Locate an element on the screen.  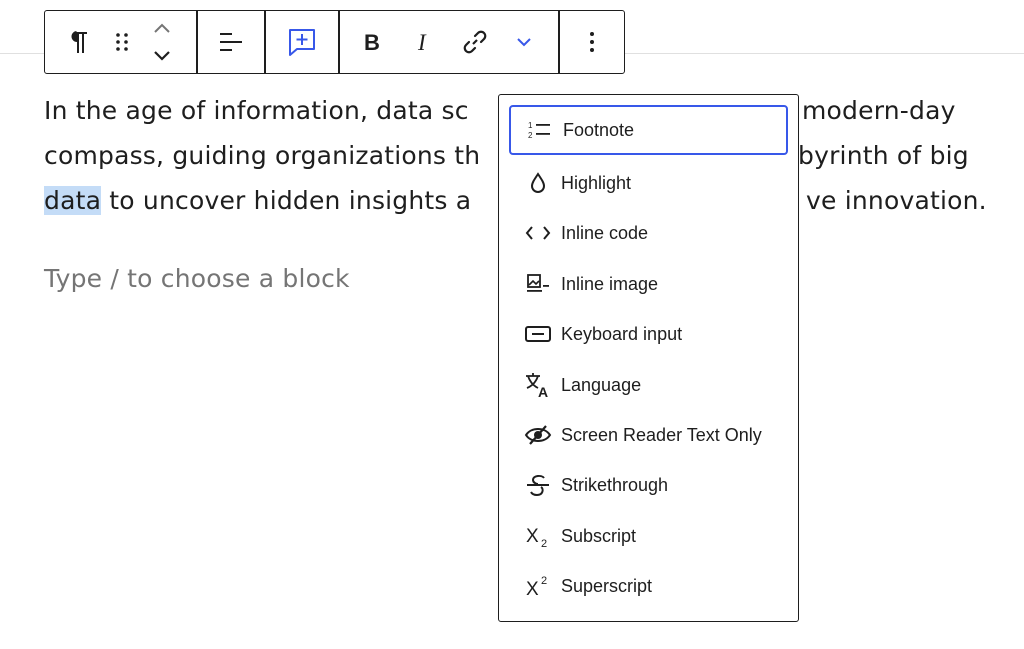
svg-text: I is located at coordinates (422, 42).